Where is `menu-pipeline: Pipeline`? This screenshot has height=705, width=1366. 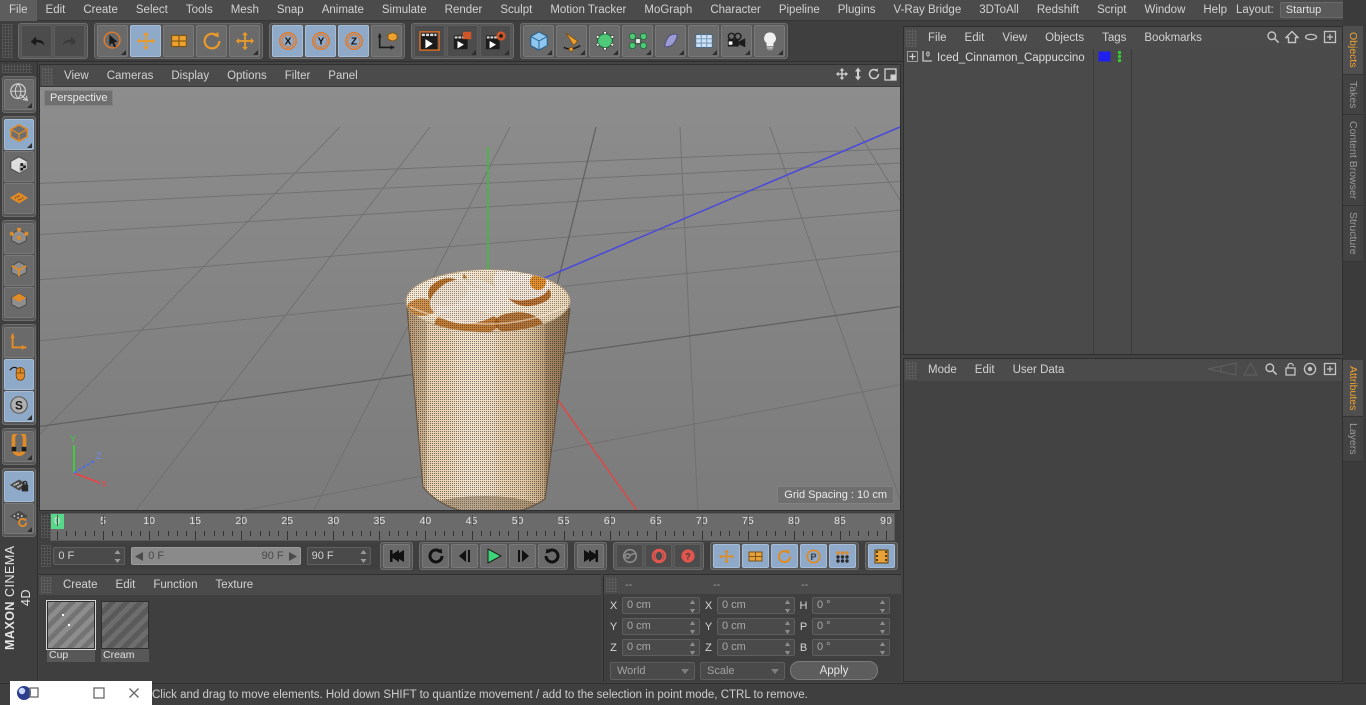 menu-pipeline: Pipeline is located at coordinates (799, 10).